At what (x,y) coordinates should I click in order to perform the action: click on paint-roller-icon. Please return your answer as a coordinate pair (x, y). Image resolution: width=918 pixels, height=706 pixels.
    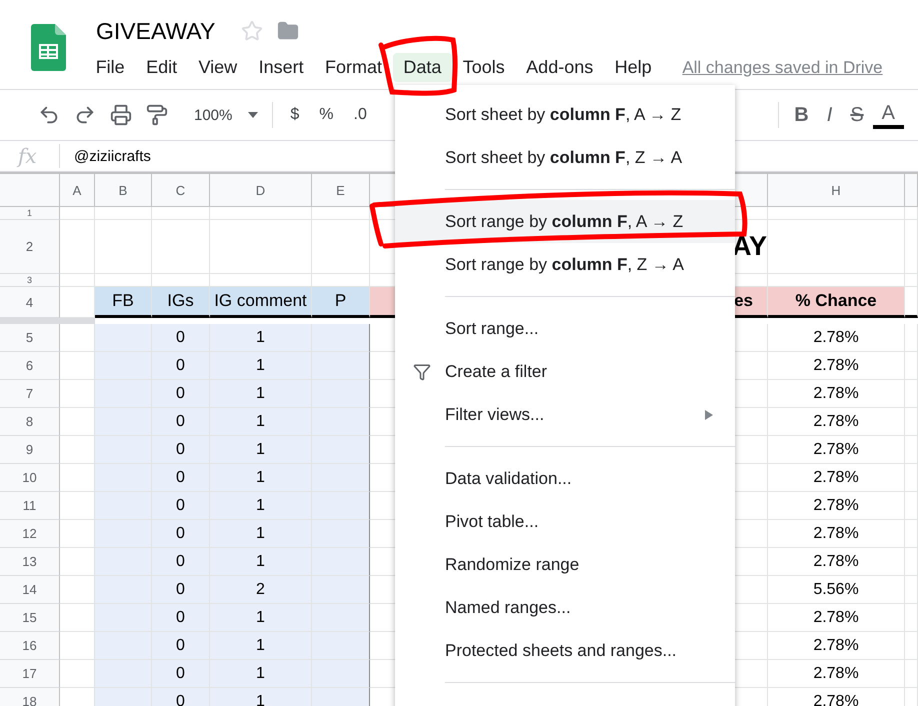
    Looking at the image, I should click on (157, 115).